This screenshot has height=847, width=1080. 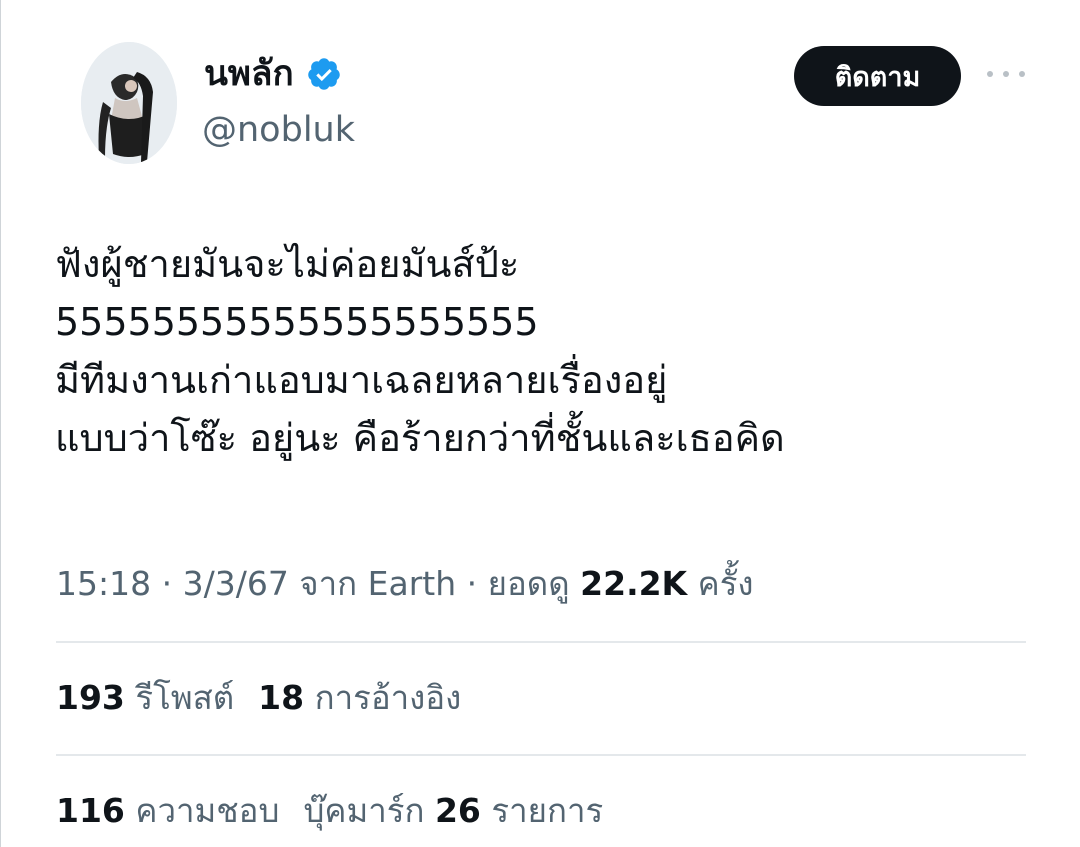 What do you see at coordinates (457, 810) in the screenshot?
I see `bookmarks-count: 26` at bounding box center [457, 810].